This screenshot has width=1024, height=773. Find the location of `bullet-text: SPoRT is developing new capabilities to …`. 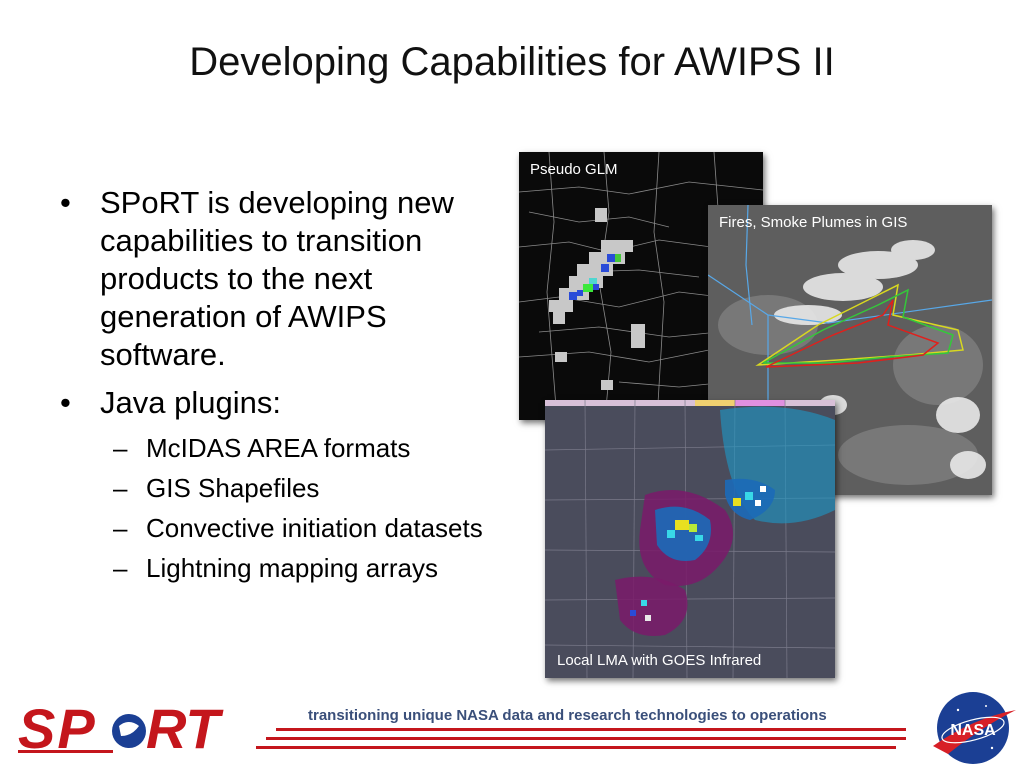

bullet-text: SPoRT is developing new capabilities to … is located at coordinates (277, 278).